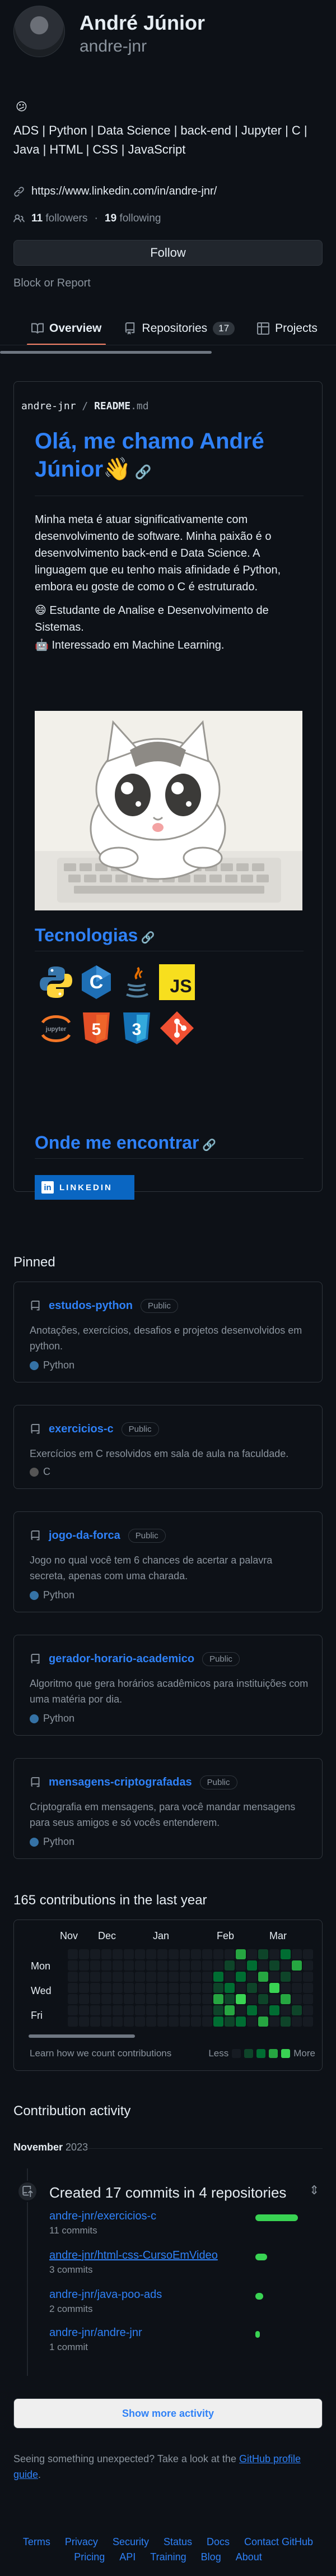 The image size is (336, 2576). Describe the element at coordinates (59, 218) in the screenshot. I see `followers-link: 11 followers` at that location.